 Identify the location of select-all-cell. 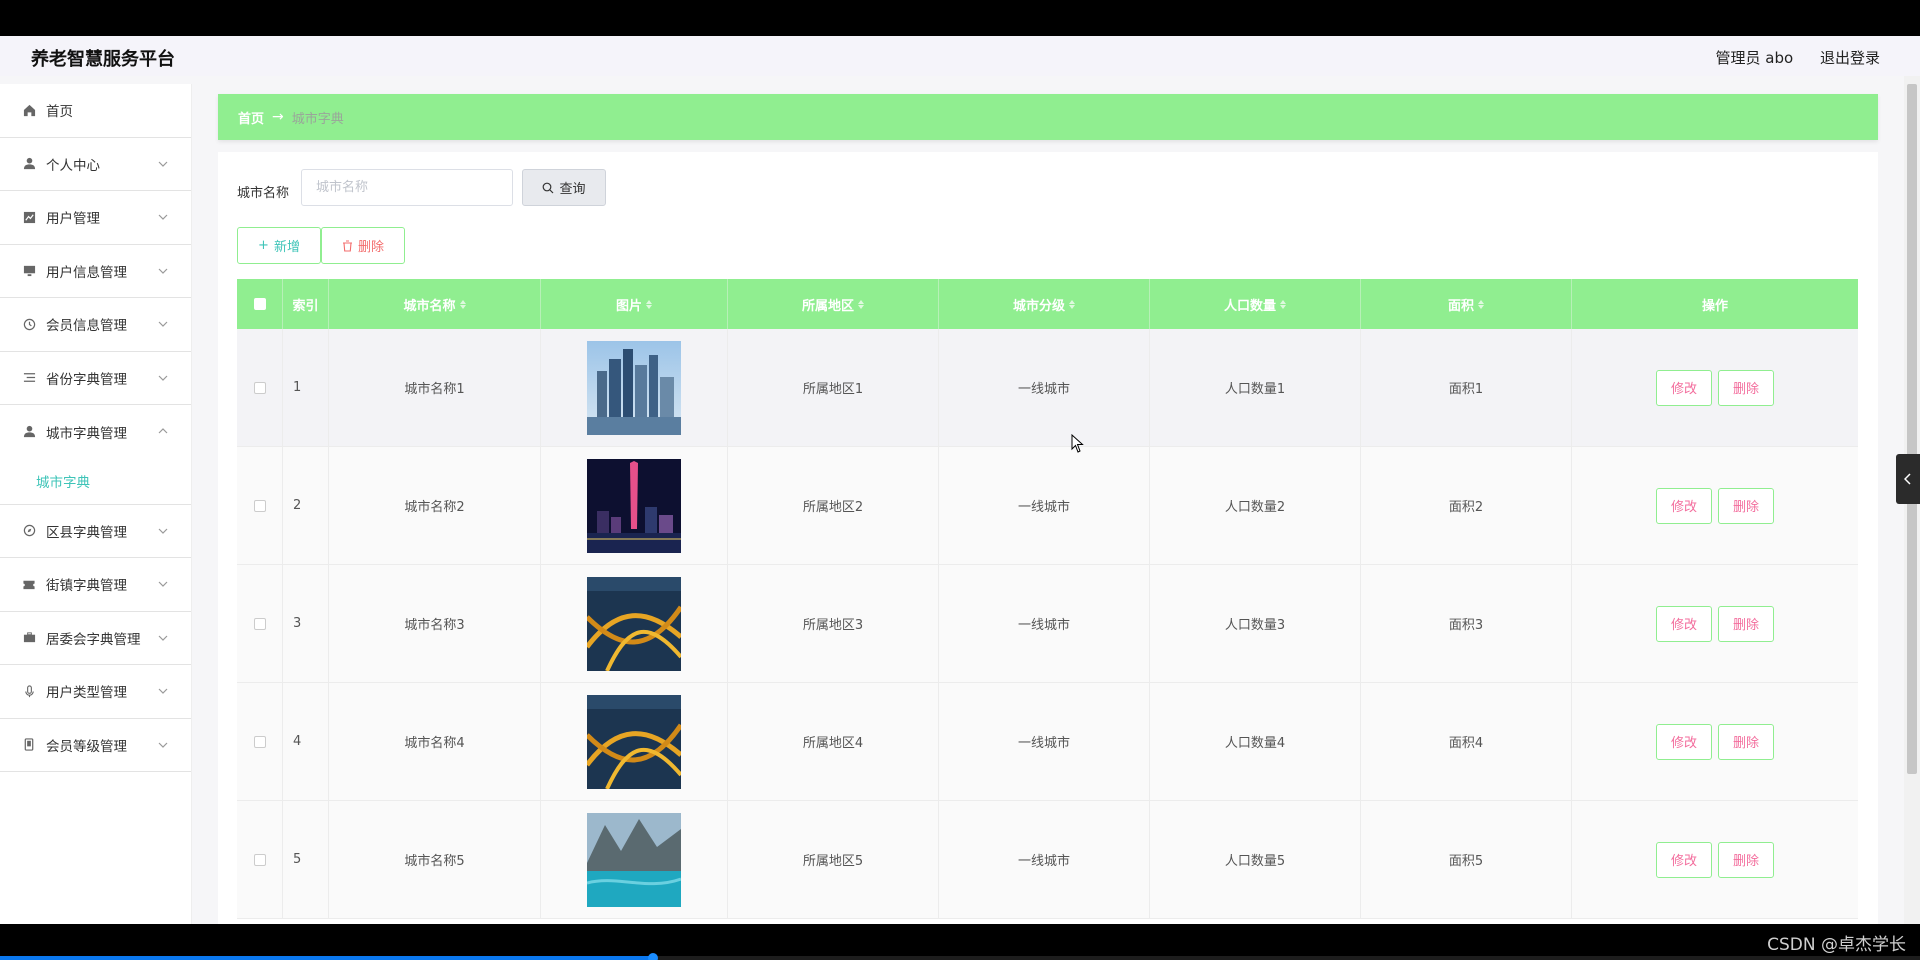
(260, 304).